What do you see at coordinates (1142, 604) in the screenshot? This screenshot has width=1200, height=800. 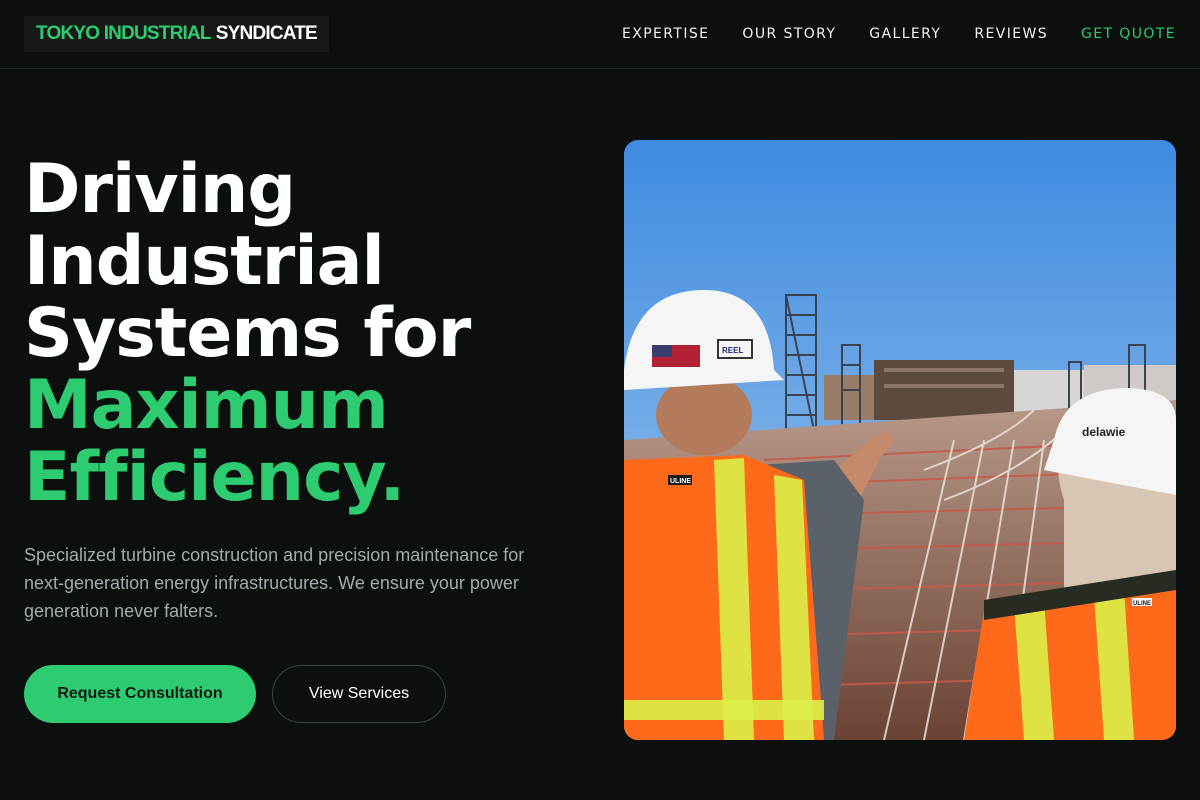 I see `vest-label-right: ULINE` at bounding box center [1142, 604].